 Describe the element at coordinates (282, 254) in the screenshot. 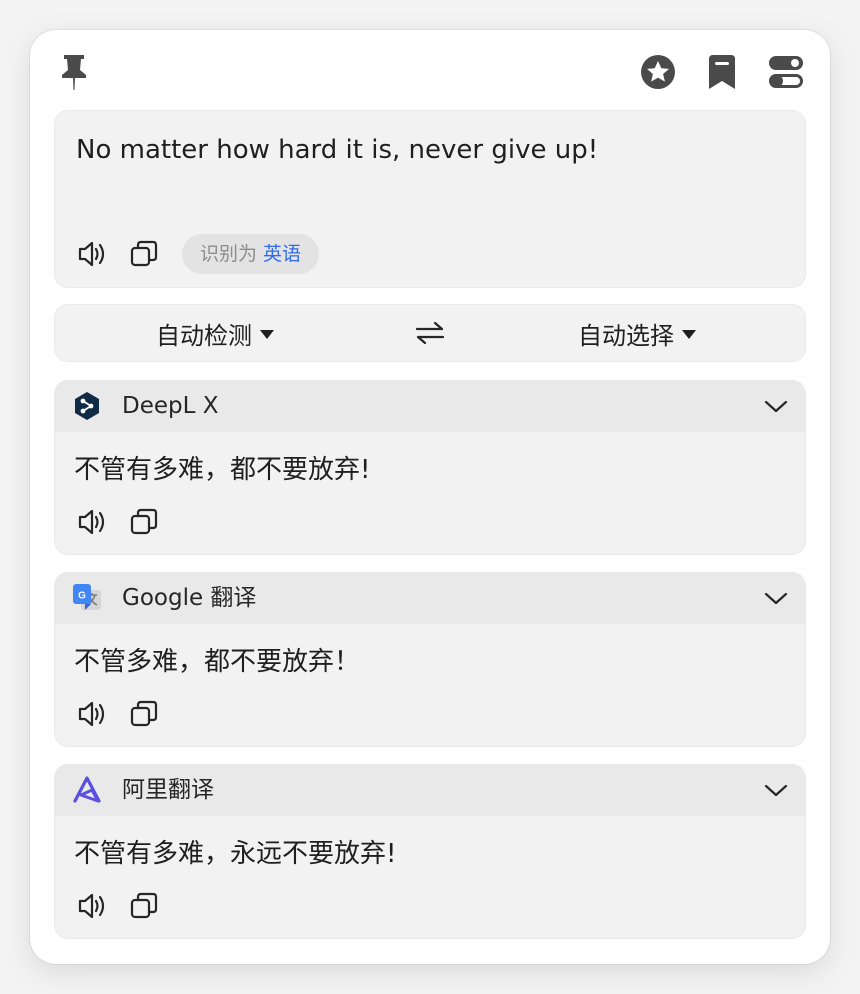

I see `detected-language: 英语` at that location.